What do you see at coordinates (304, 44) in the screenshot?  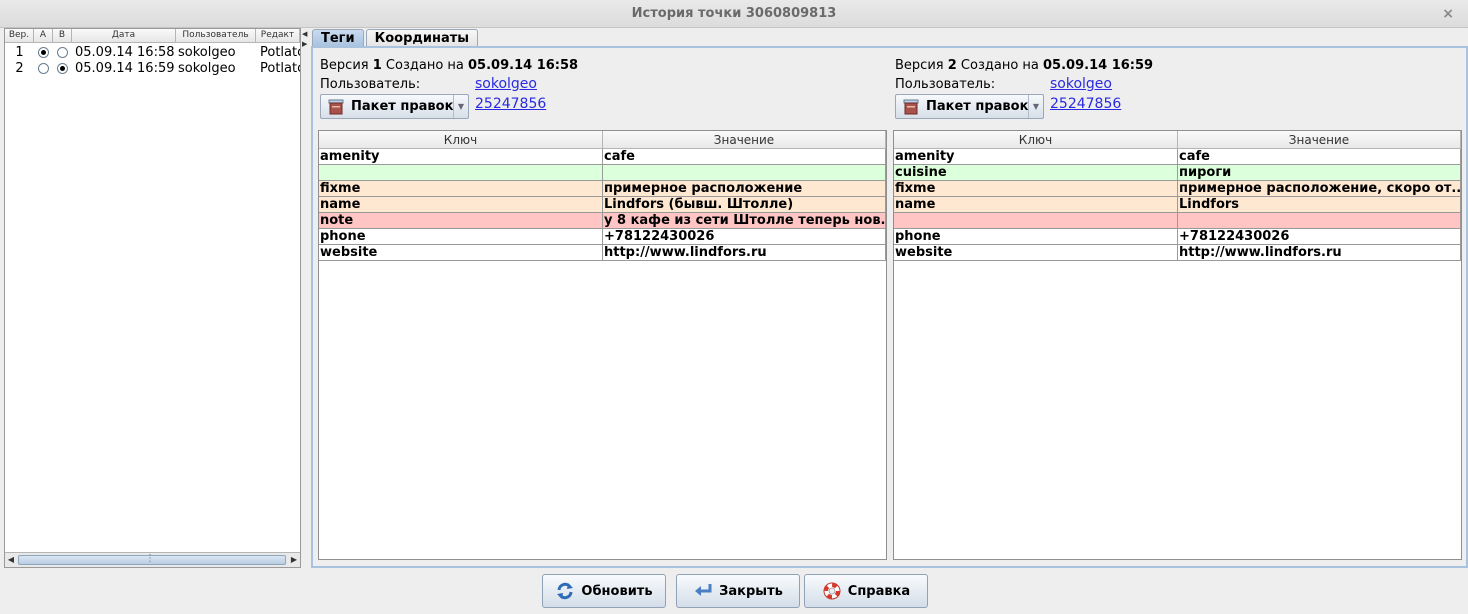 I see `expand-right-icon: ▶` at bounding box center [304, 44].